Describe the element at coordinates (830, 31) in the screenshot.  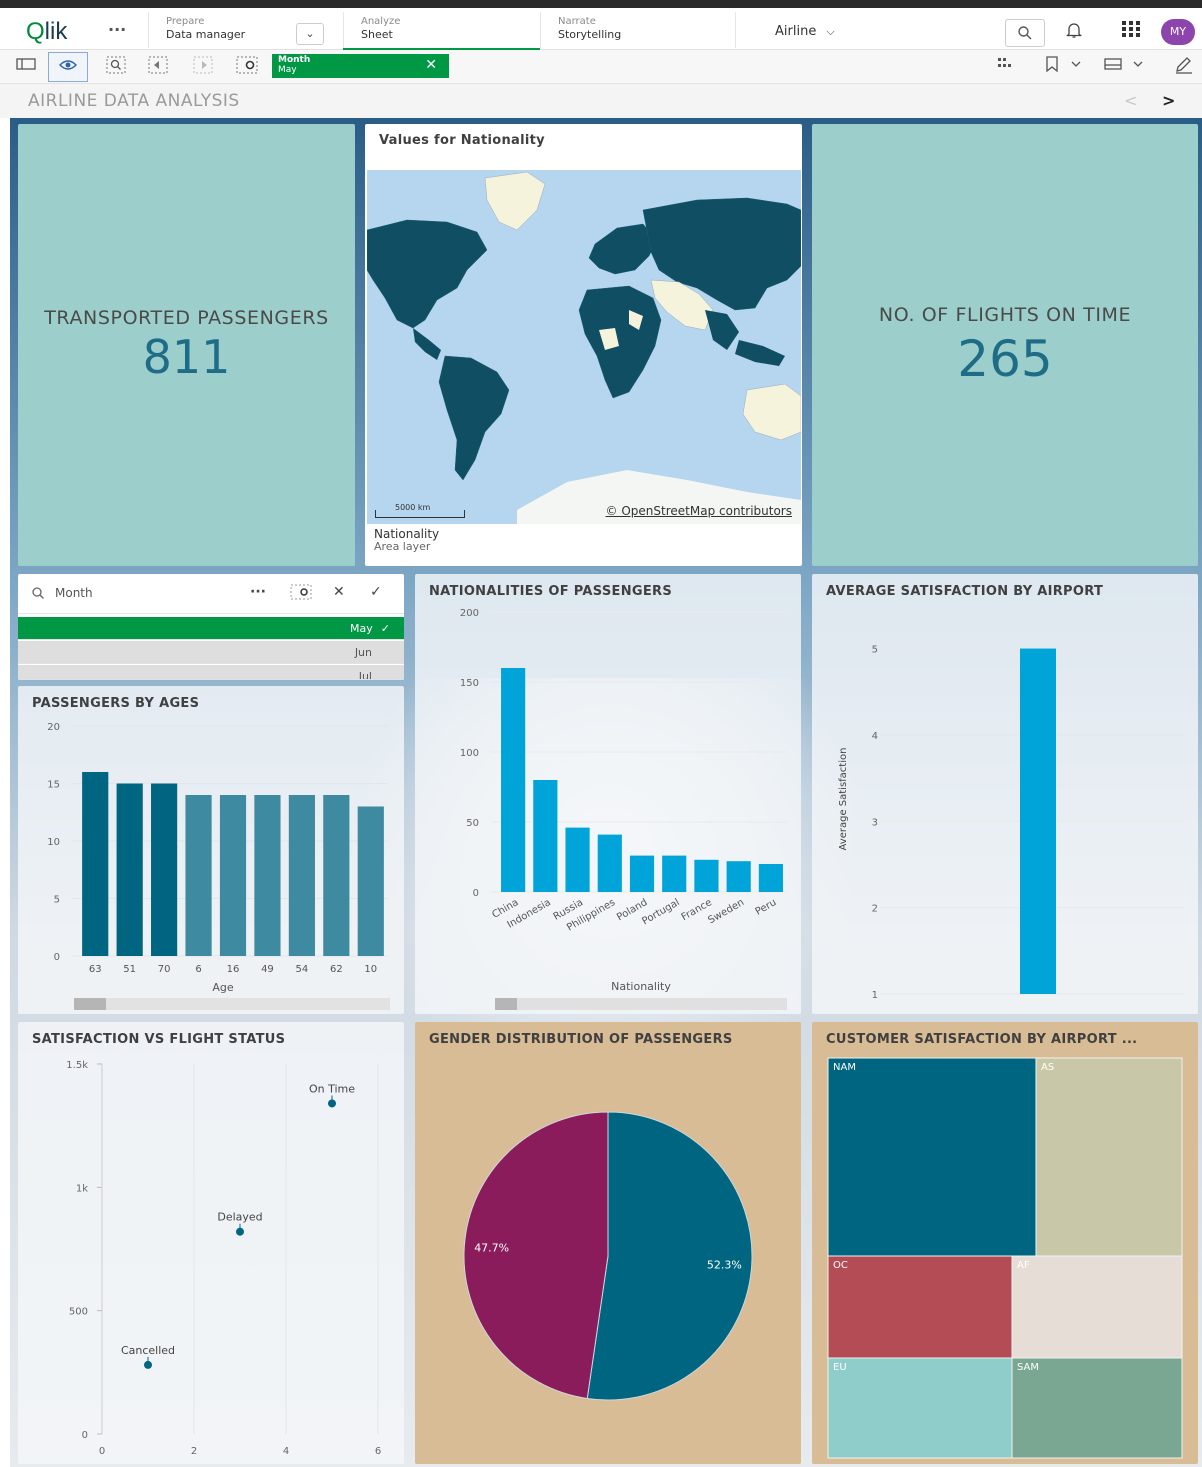
I see `chevron-down-icon: ⌵` at that location.